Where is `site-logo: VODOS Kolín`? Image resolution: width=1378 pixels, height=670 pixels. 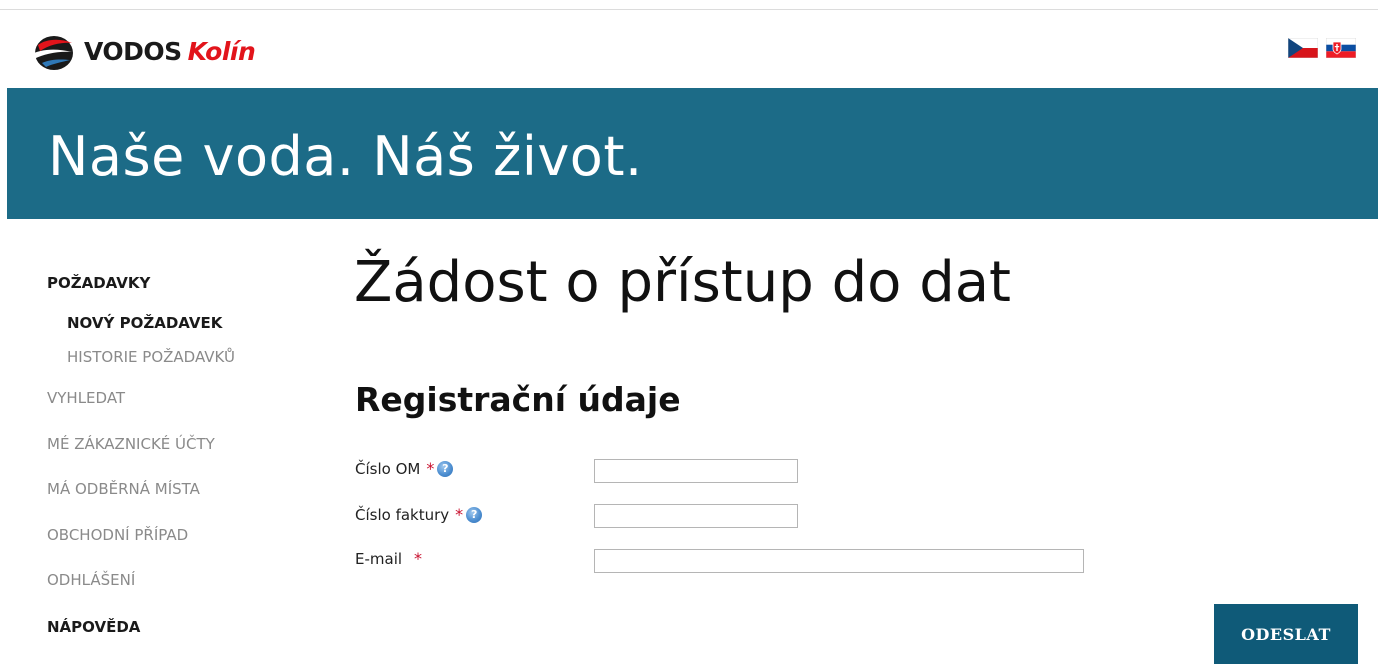 site-logo: VODOS Kolín is located at coordinates (142, 51).